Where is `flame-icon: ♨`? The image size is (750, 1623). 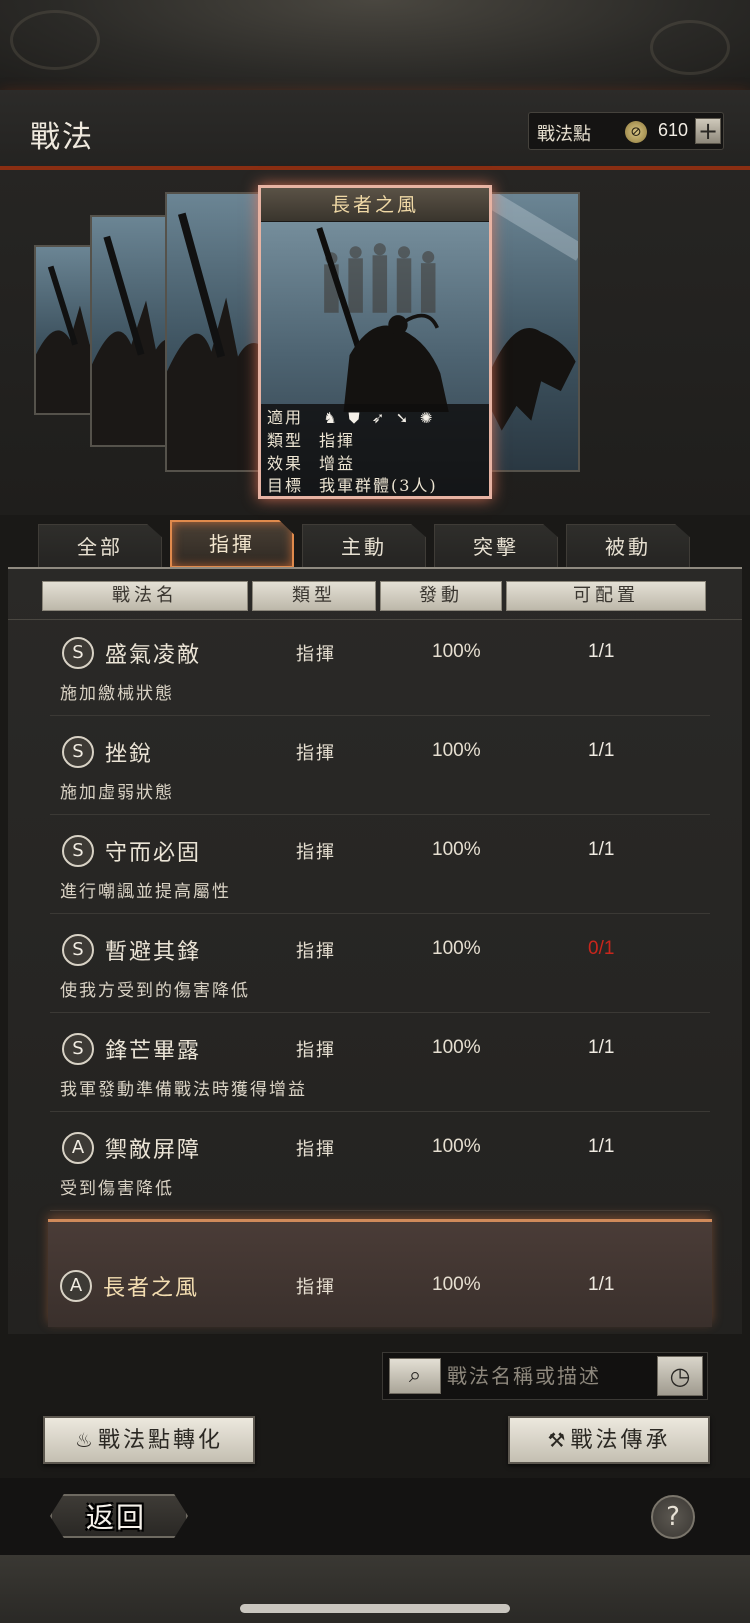 flame-icon: ♨ is located at coordinates (85, 1440).